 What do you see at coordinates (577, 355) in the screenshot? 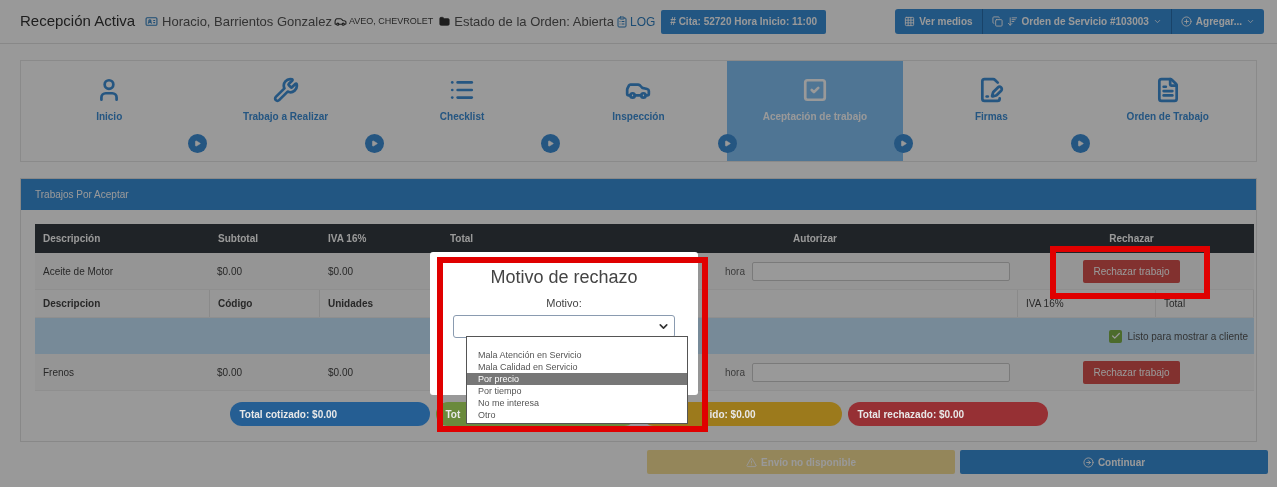
I see `dropdown-option: Mala Atención en Servicio` at bounding box center [577, 355].